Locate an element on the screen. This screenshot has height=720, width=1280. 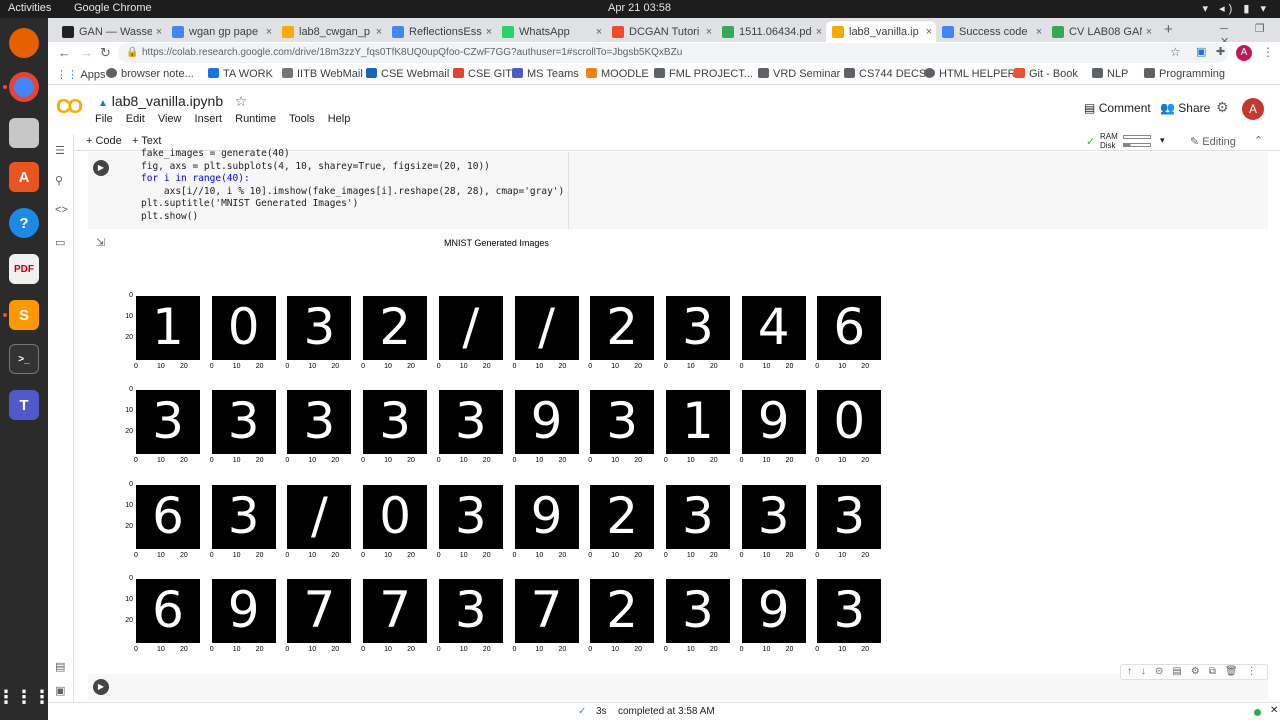
browser-tab: GAN — Wasse × is located at coordinates (111, 31).